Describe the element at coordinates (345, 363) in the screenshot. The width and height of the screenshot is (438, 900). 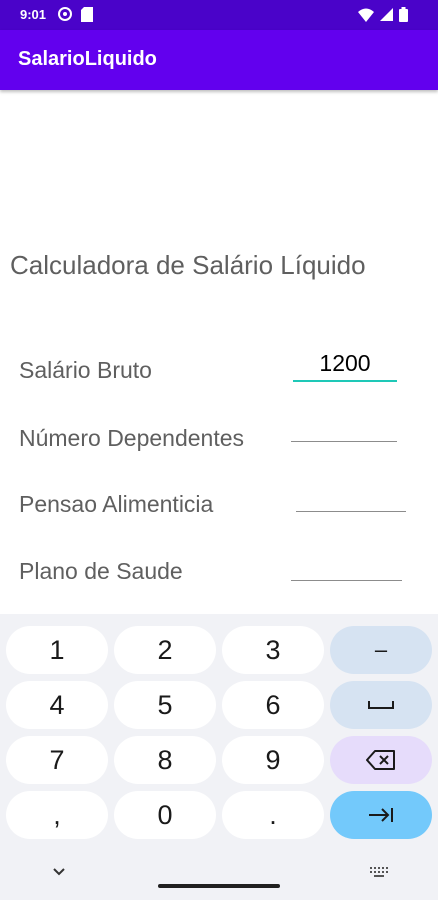
I see `salario-bruto-input` at that location.